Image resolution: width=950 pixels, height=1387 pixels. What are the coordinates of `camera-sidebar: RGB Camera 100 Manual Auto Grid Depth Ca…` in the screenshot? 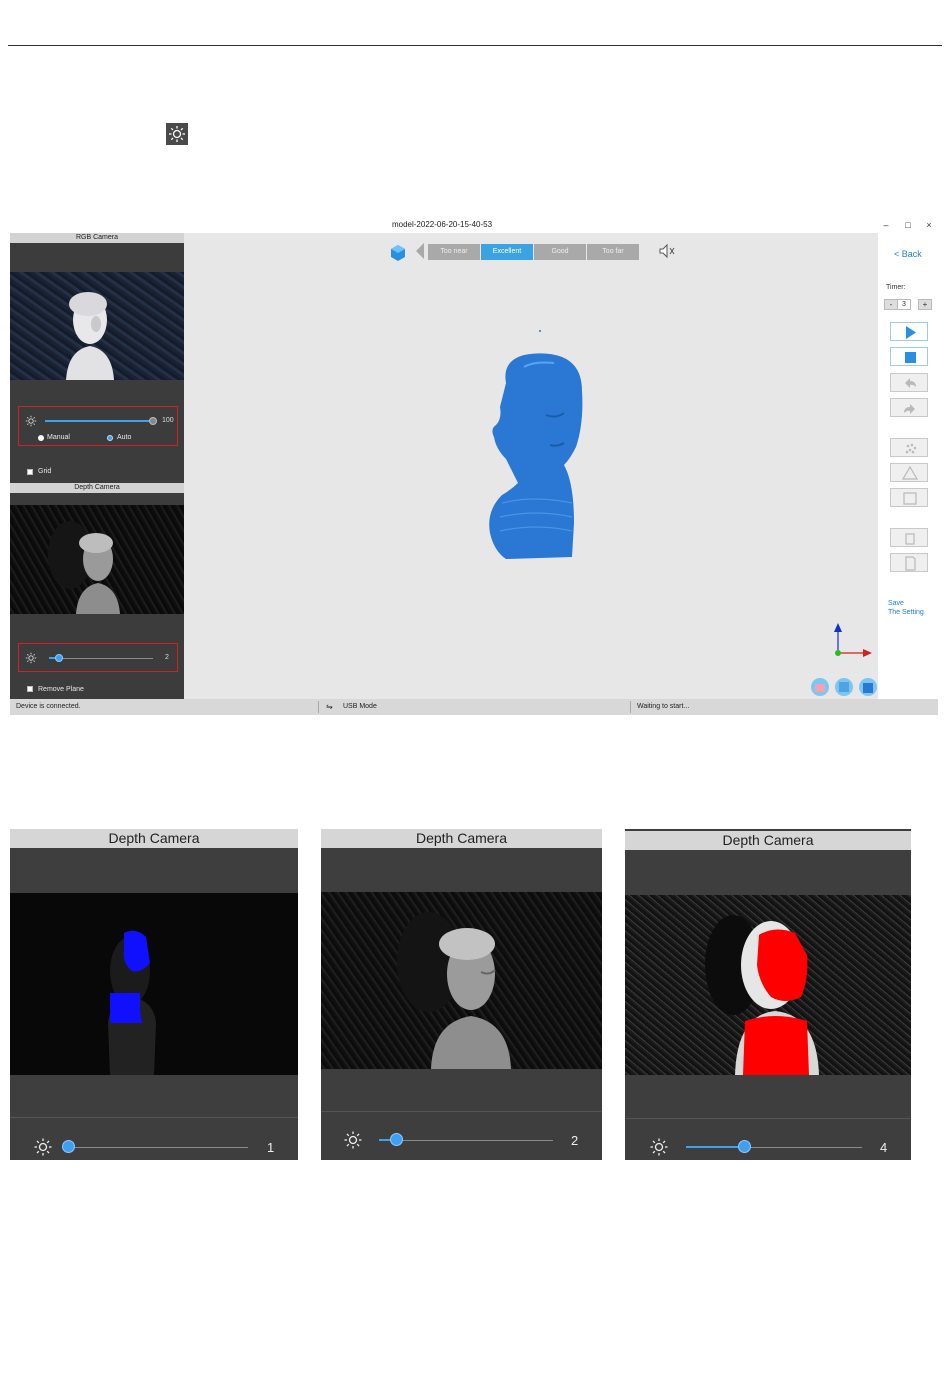 It's located at (97, 466).